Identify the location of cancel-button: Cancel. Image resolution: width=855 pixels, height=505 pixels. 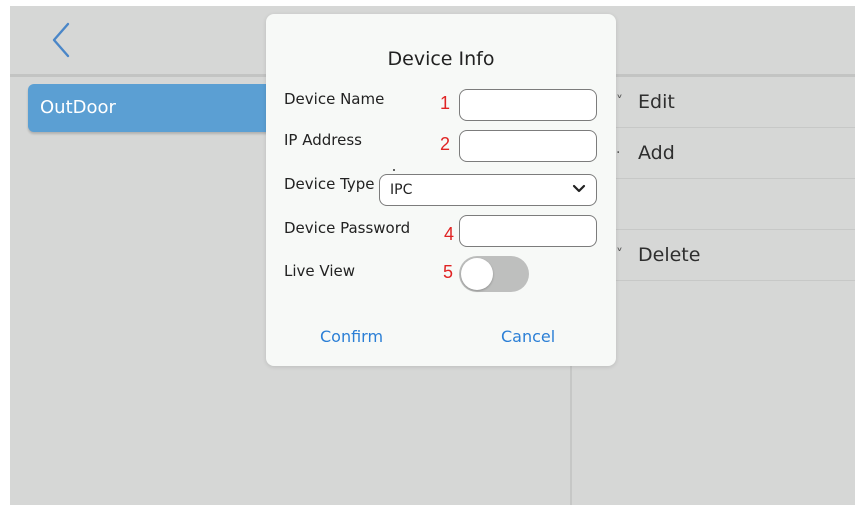
(528, 336).